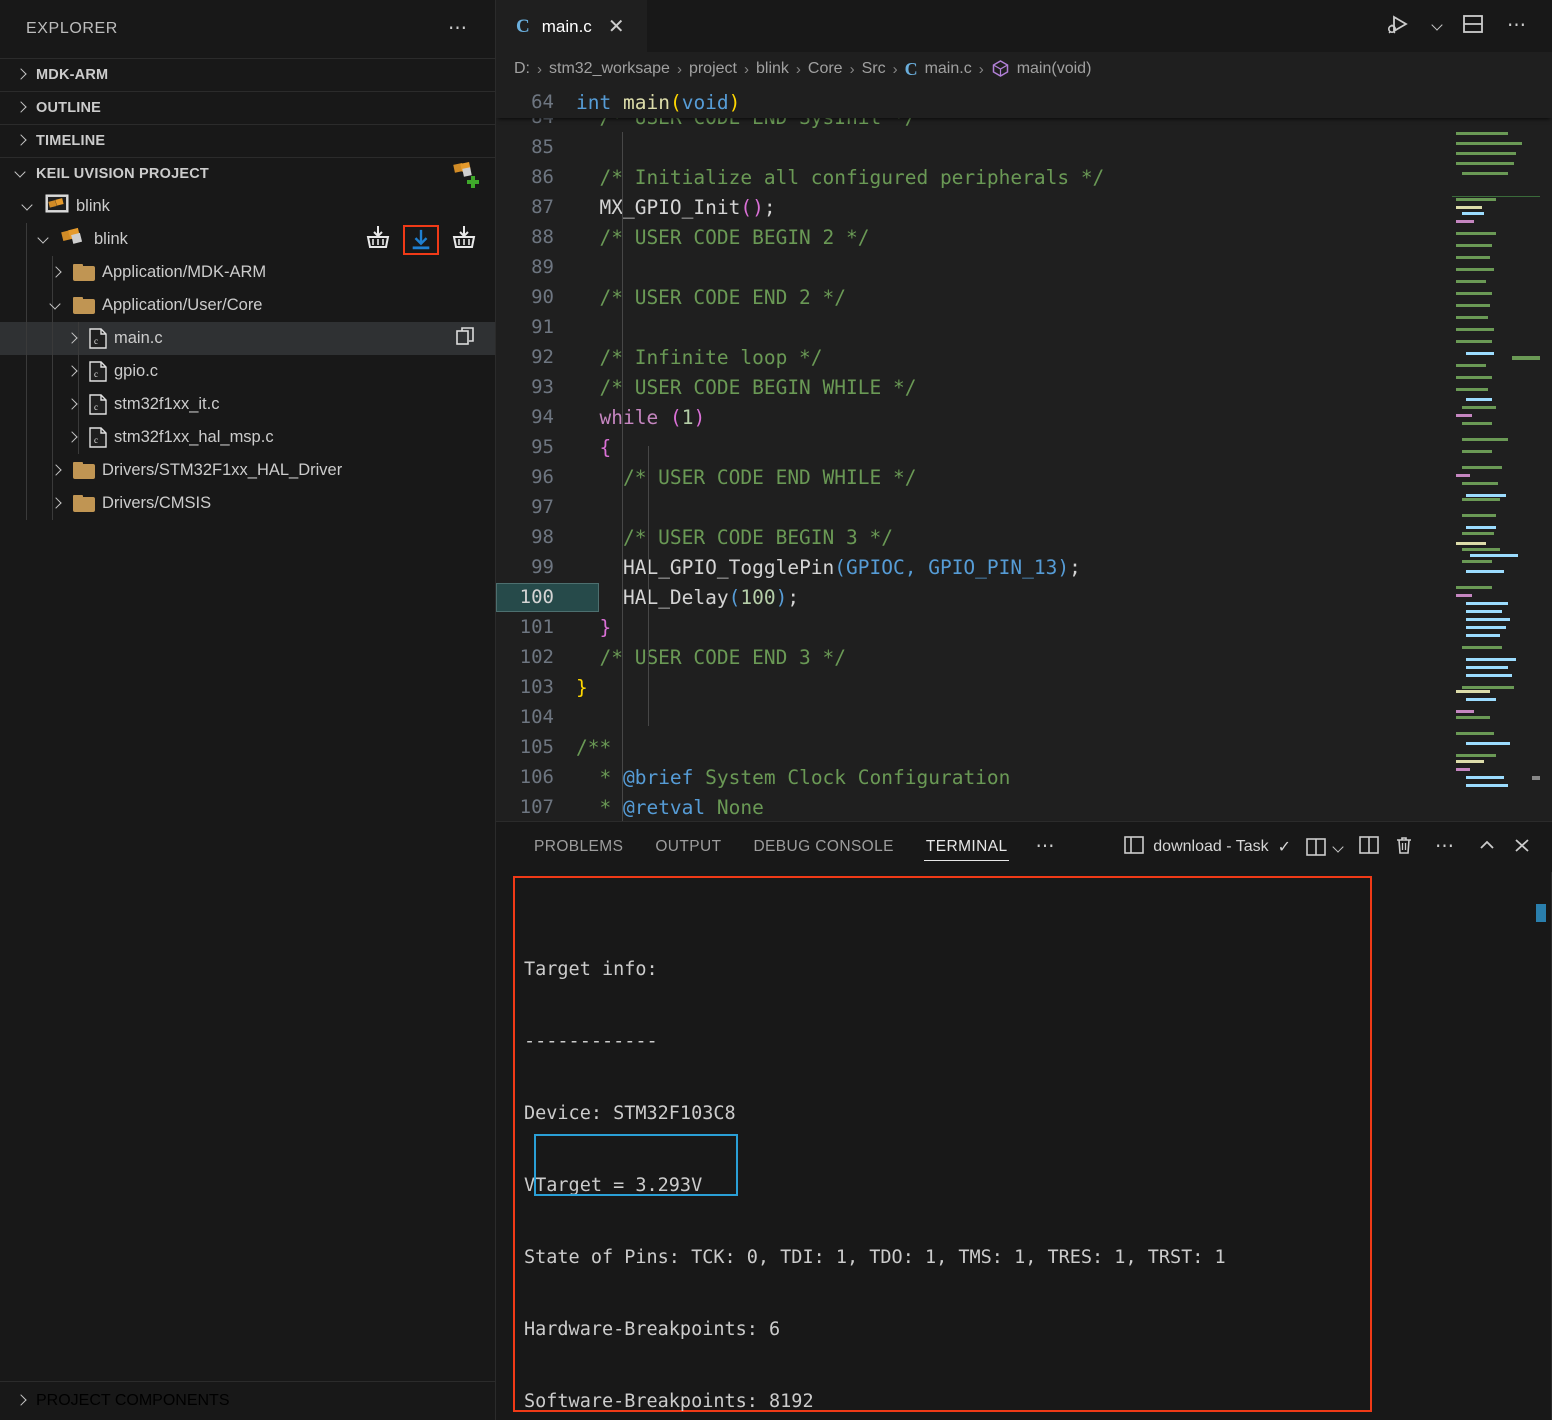 The image size is (1552, 1420). Describe the element at coordinates (687, 207) in the screenshot. I see `line-text: MX_GPIO_Init();` at that location.